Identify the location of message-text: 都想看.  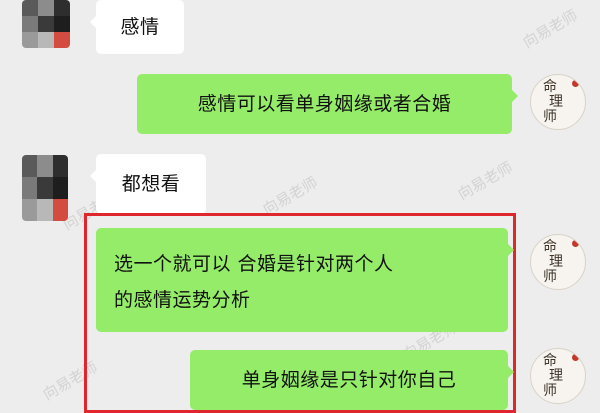
(151, 184).